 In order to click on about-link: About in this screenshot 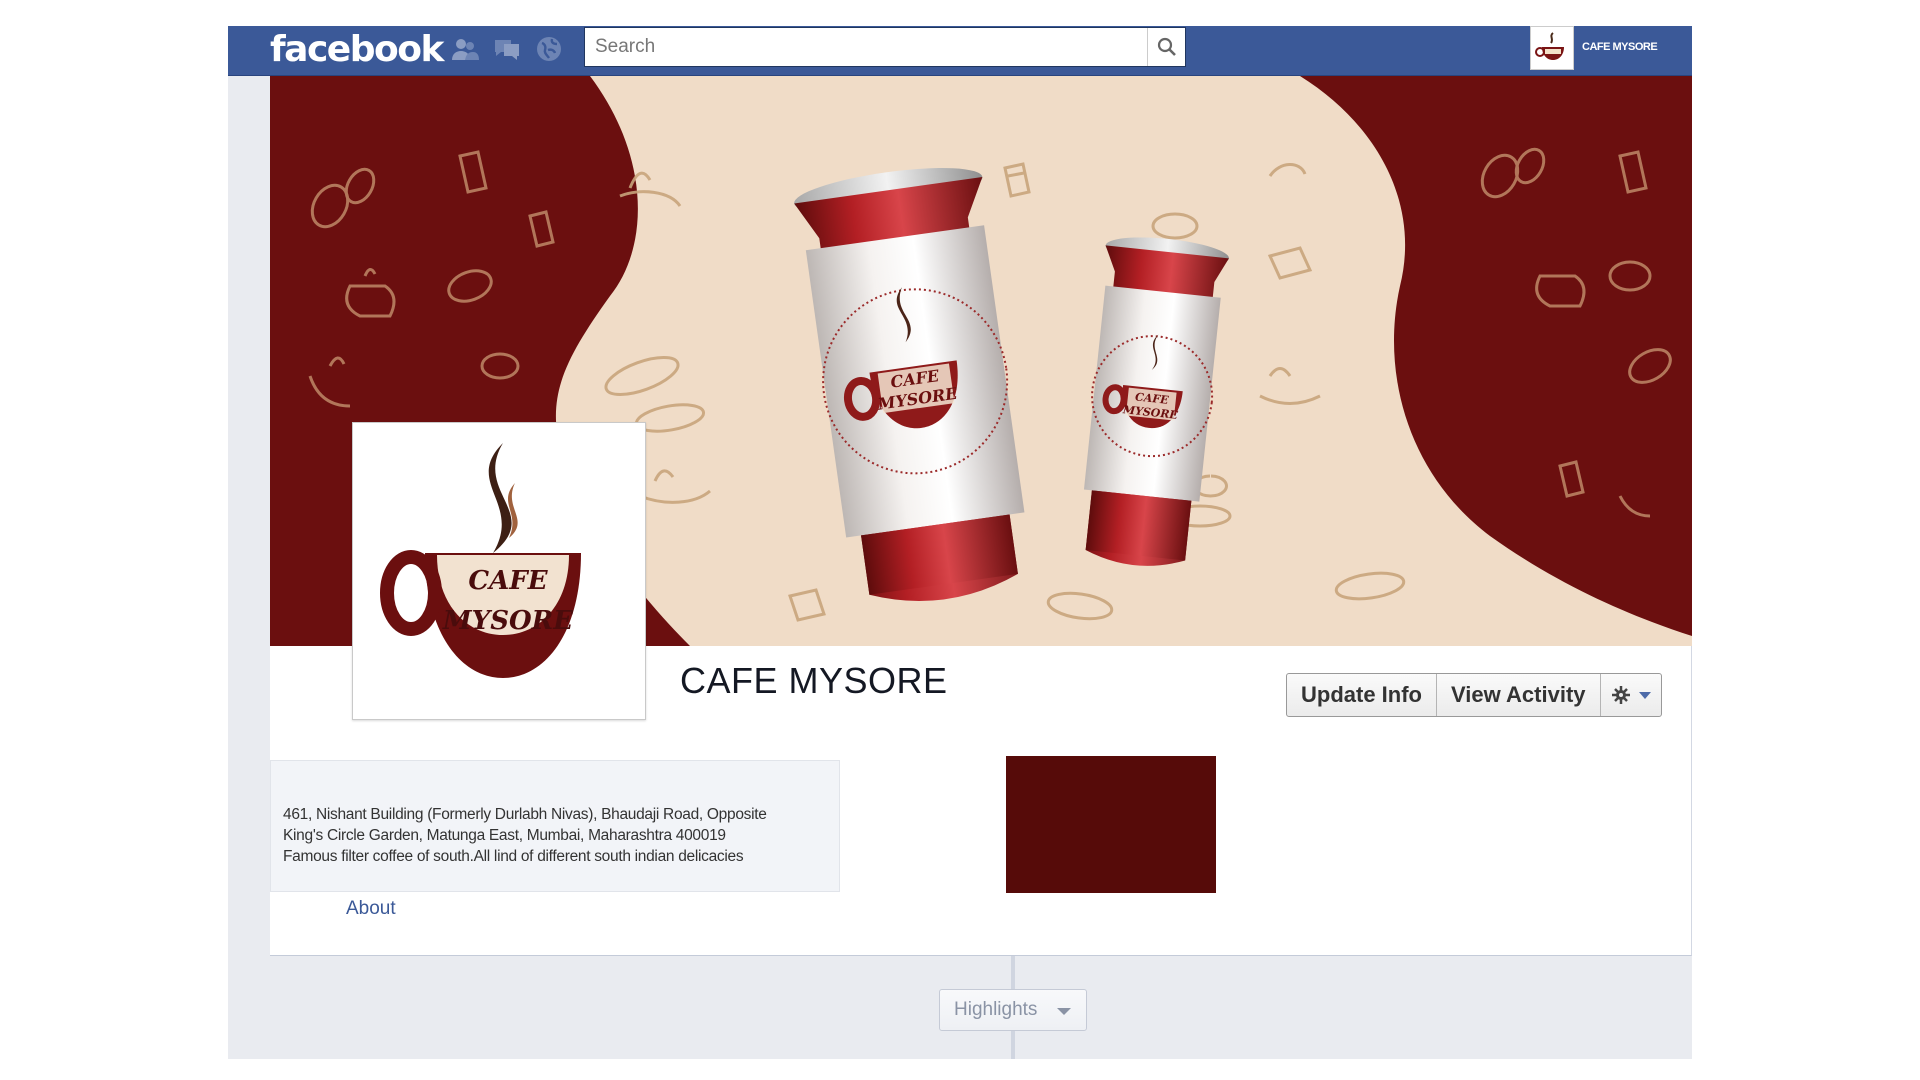, I will do `click(371, 909)`.